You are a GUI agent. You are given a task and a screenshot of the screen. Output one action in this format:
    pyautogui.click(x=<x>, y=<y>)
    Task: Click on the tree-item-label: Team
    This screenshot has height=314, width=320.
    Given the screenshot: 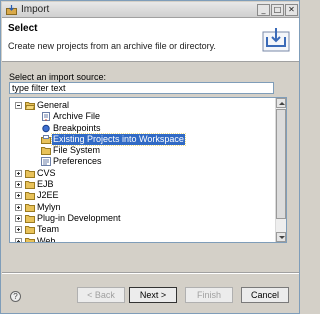 What is the action you would take?
    pyautogui.click(x=48, y=229)
    